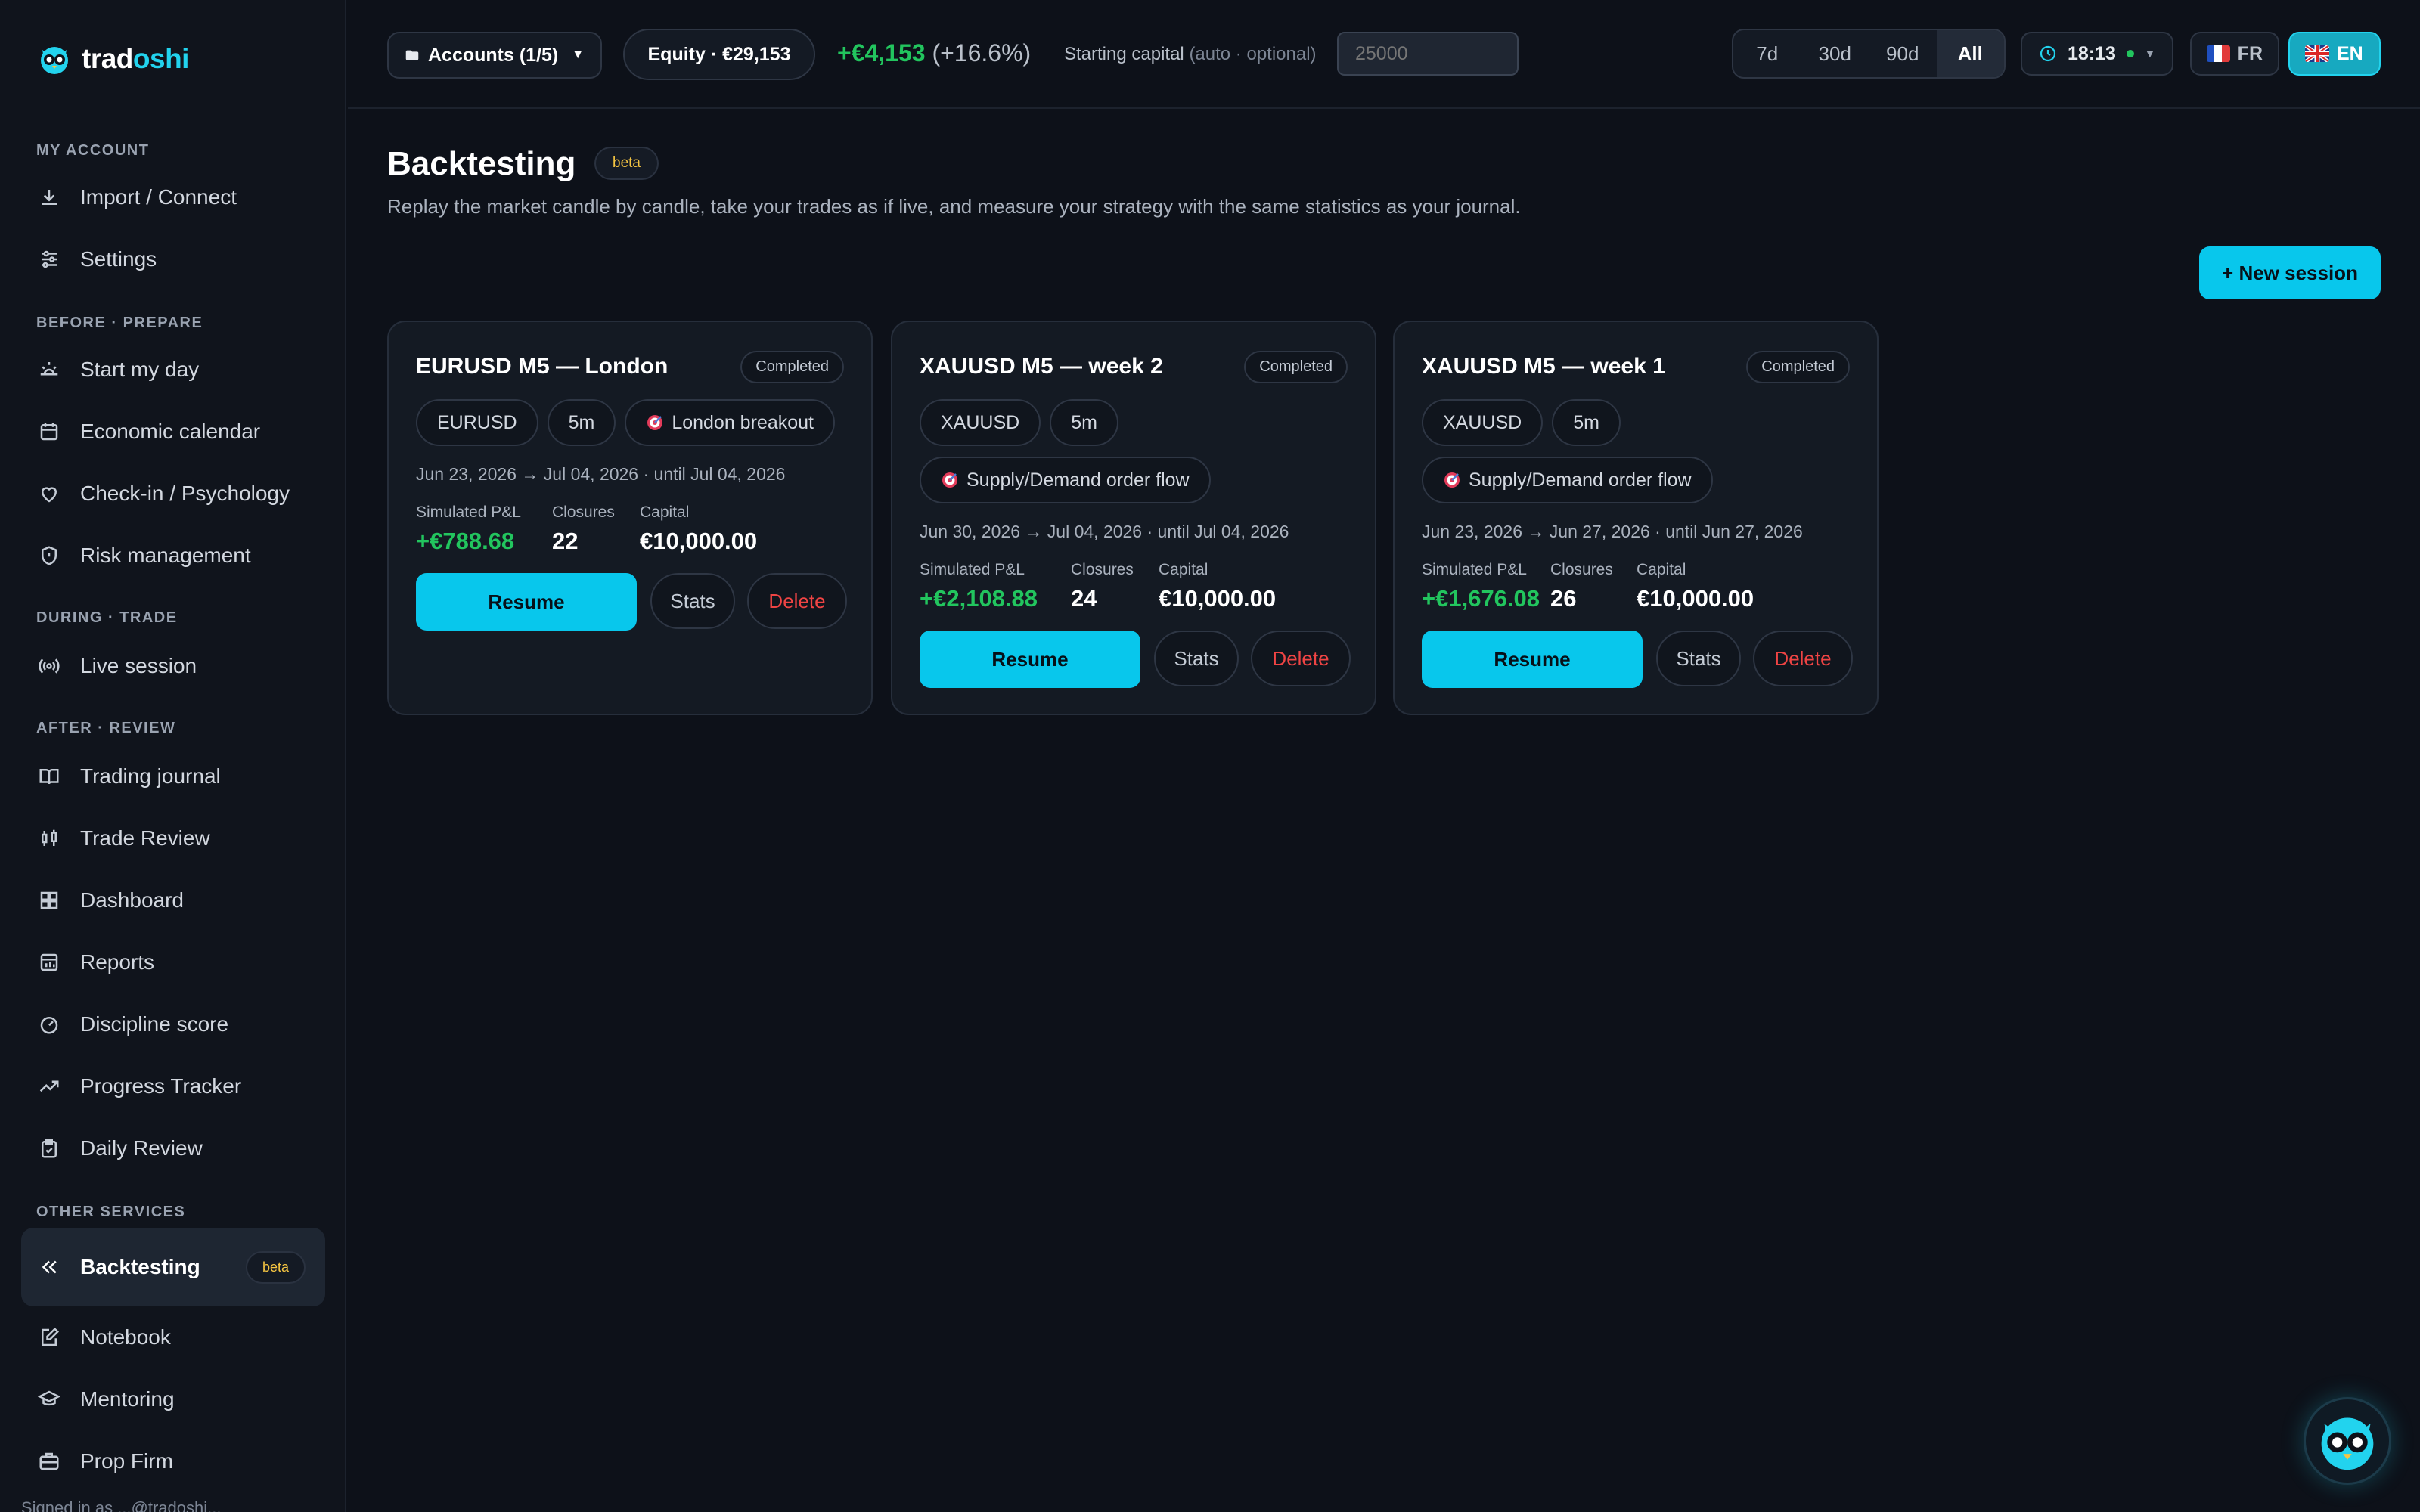 This screenshot has height=1512, width=2420. Describe the element at coordinates (1835, 54) in the screenshot. I see `range-30d: 30d` at that location.